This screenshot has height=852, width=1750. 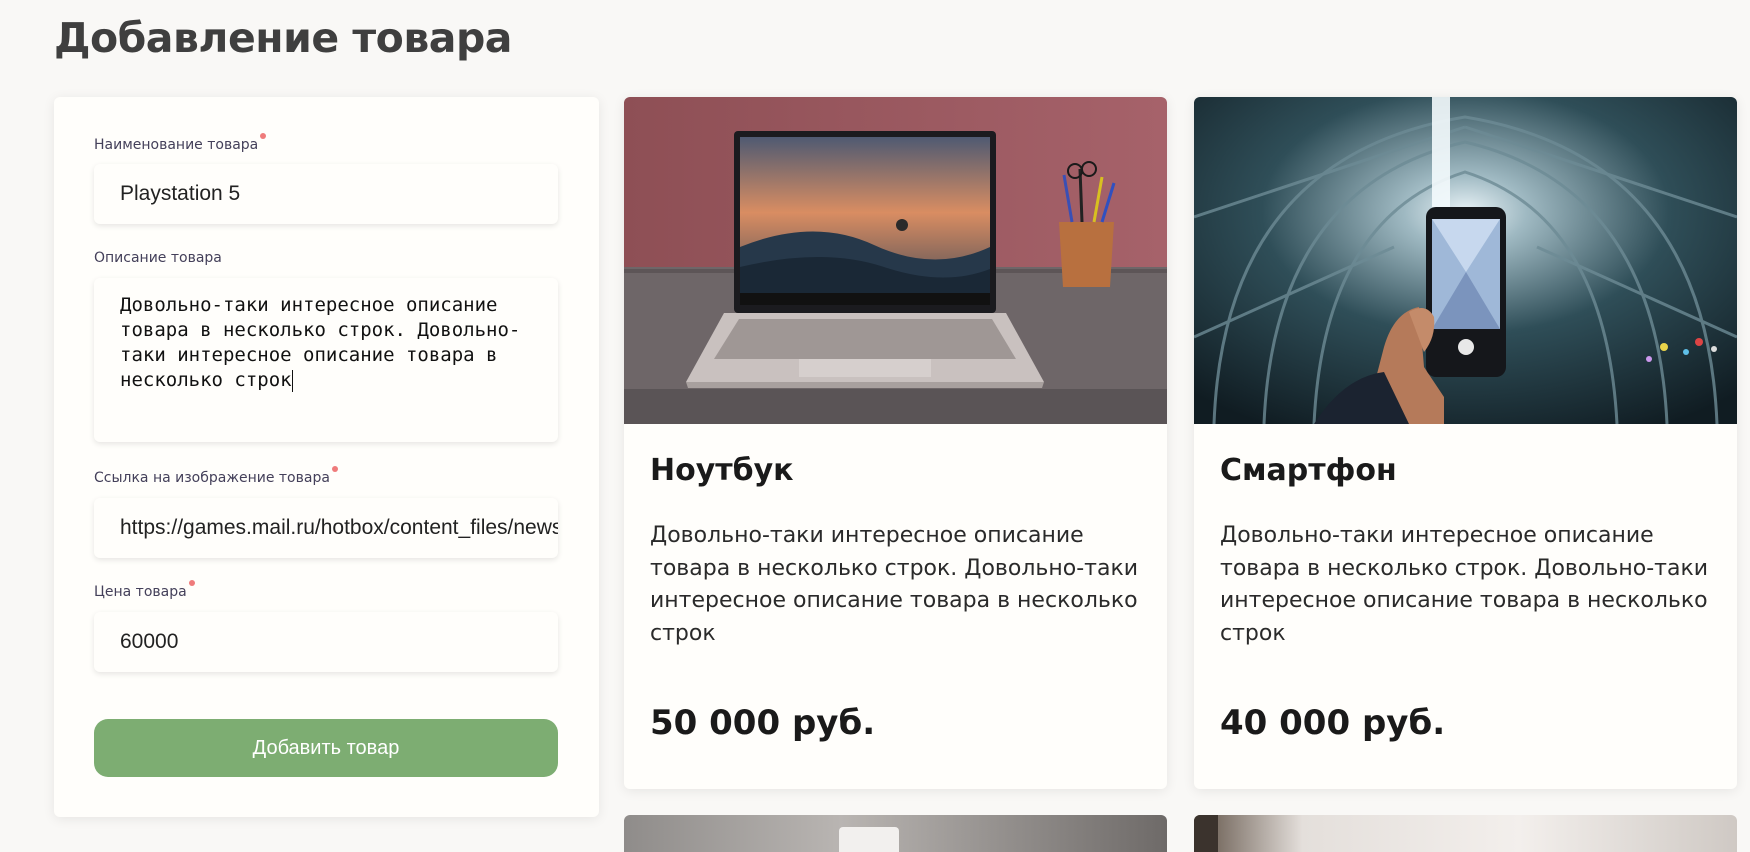 I want to click on product-price: 40 000 руб., so click(x=1333, y=723).